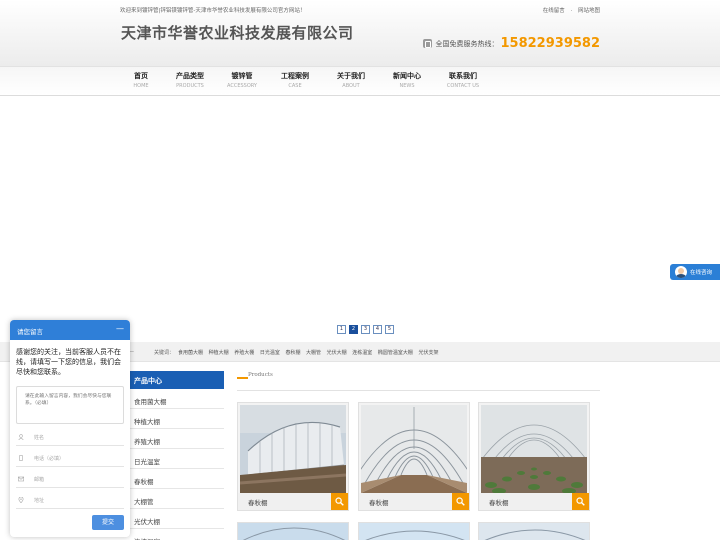 This screenshot has width=720, height=540. What do you see at coordinates (270, 353) in the screenshot?
I see `keyword-link: 日光温室` at bounding box center [270, 353].